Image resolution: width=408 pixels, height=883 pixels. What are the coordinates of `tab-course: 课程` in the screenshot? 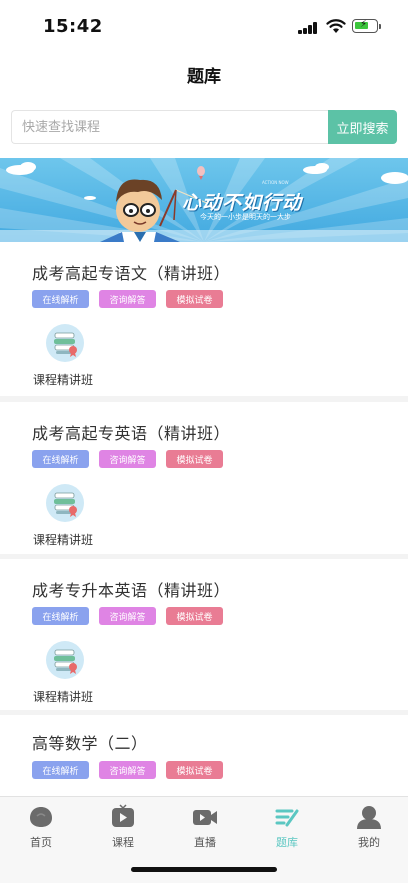 It's located at (123, 827).